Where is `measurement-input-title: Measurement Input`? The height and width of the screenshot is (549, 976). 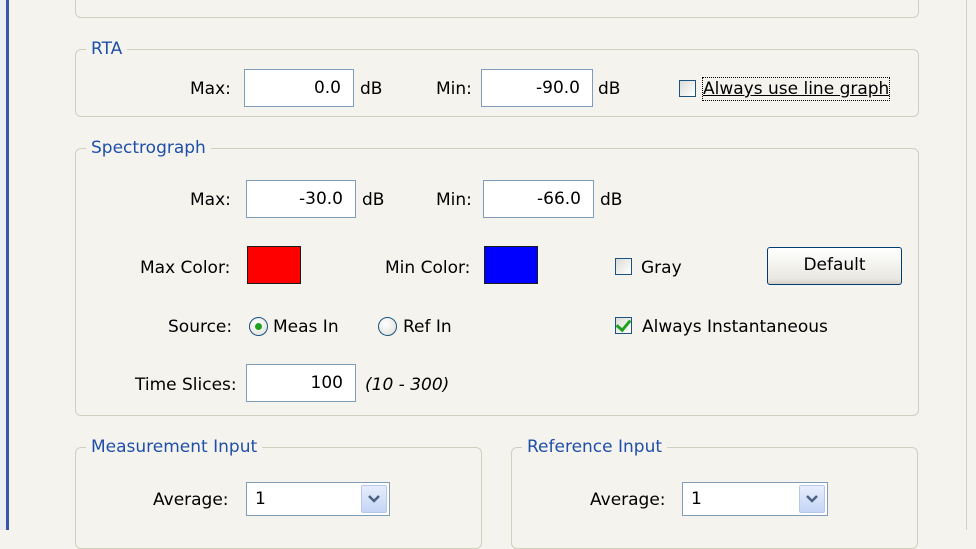
measurement-input-title: Measurement Input is located at coordinates (174, 447).